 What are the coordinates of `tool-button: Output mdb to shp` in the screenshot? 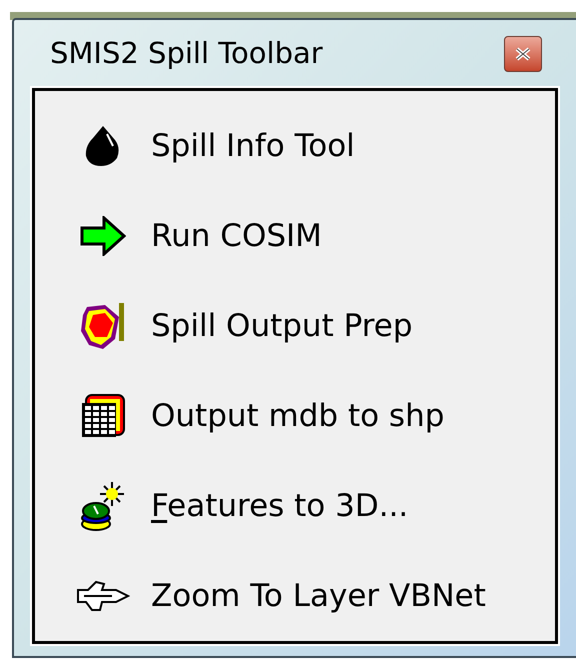 It's located at (315, 416).